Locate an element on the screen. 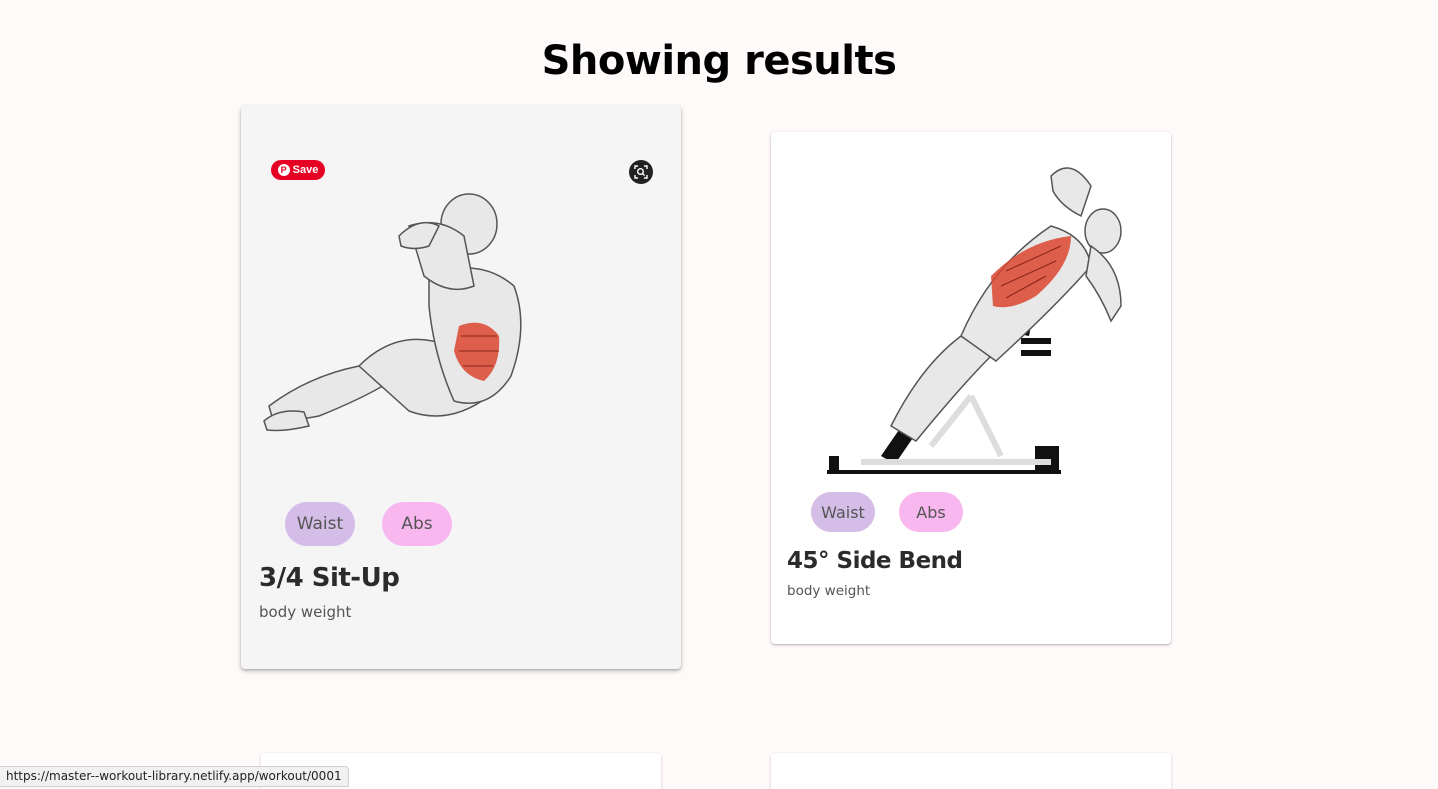 The width and height of the screenshot is (1438, 789). pinterest-save-button: P Save is located at coordinates (298, 170).